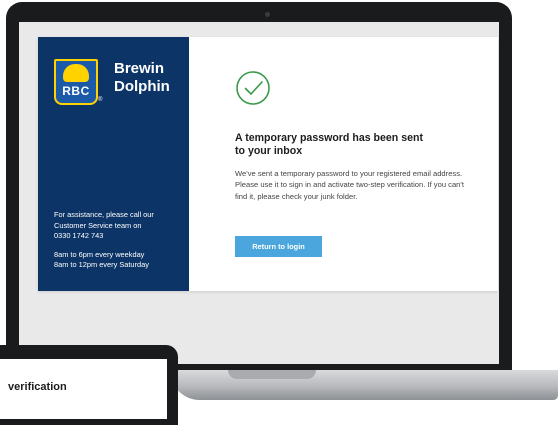 The image size is (558, 425). What do you see at coordinates (253, 88) in the screenshot?
I see `check-circle-icon` at bounding box center [253, 88].